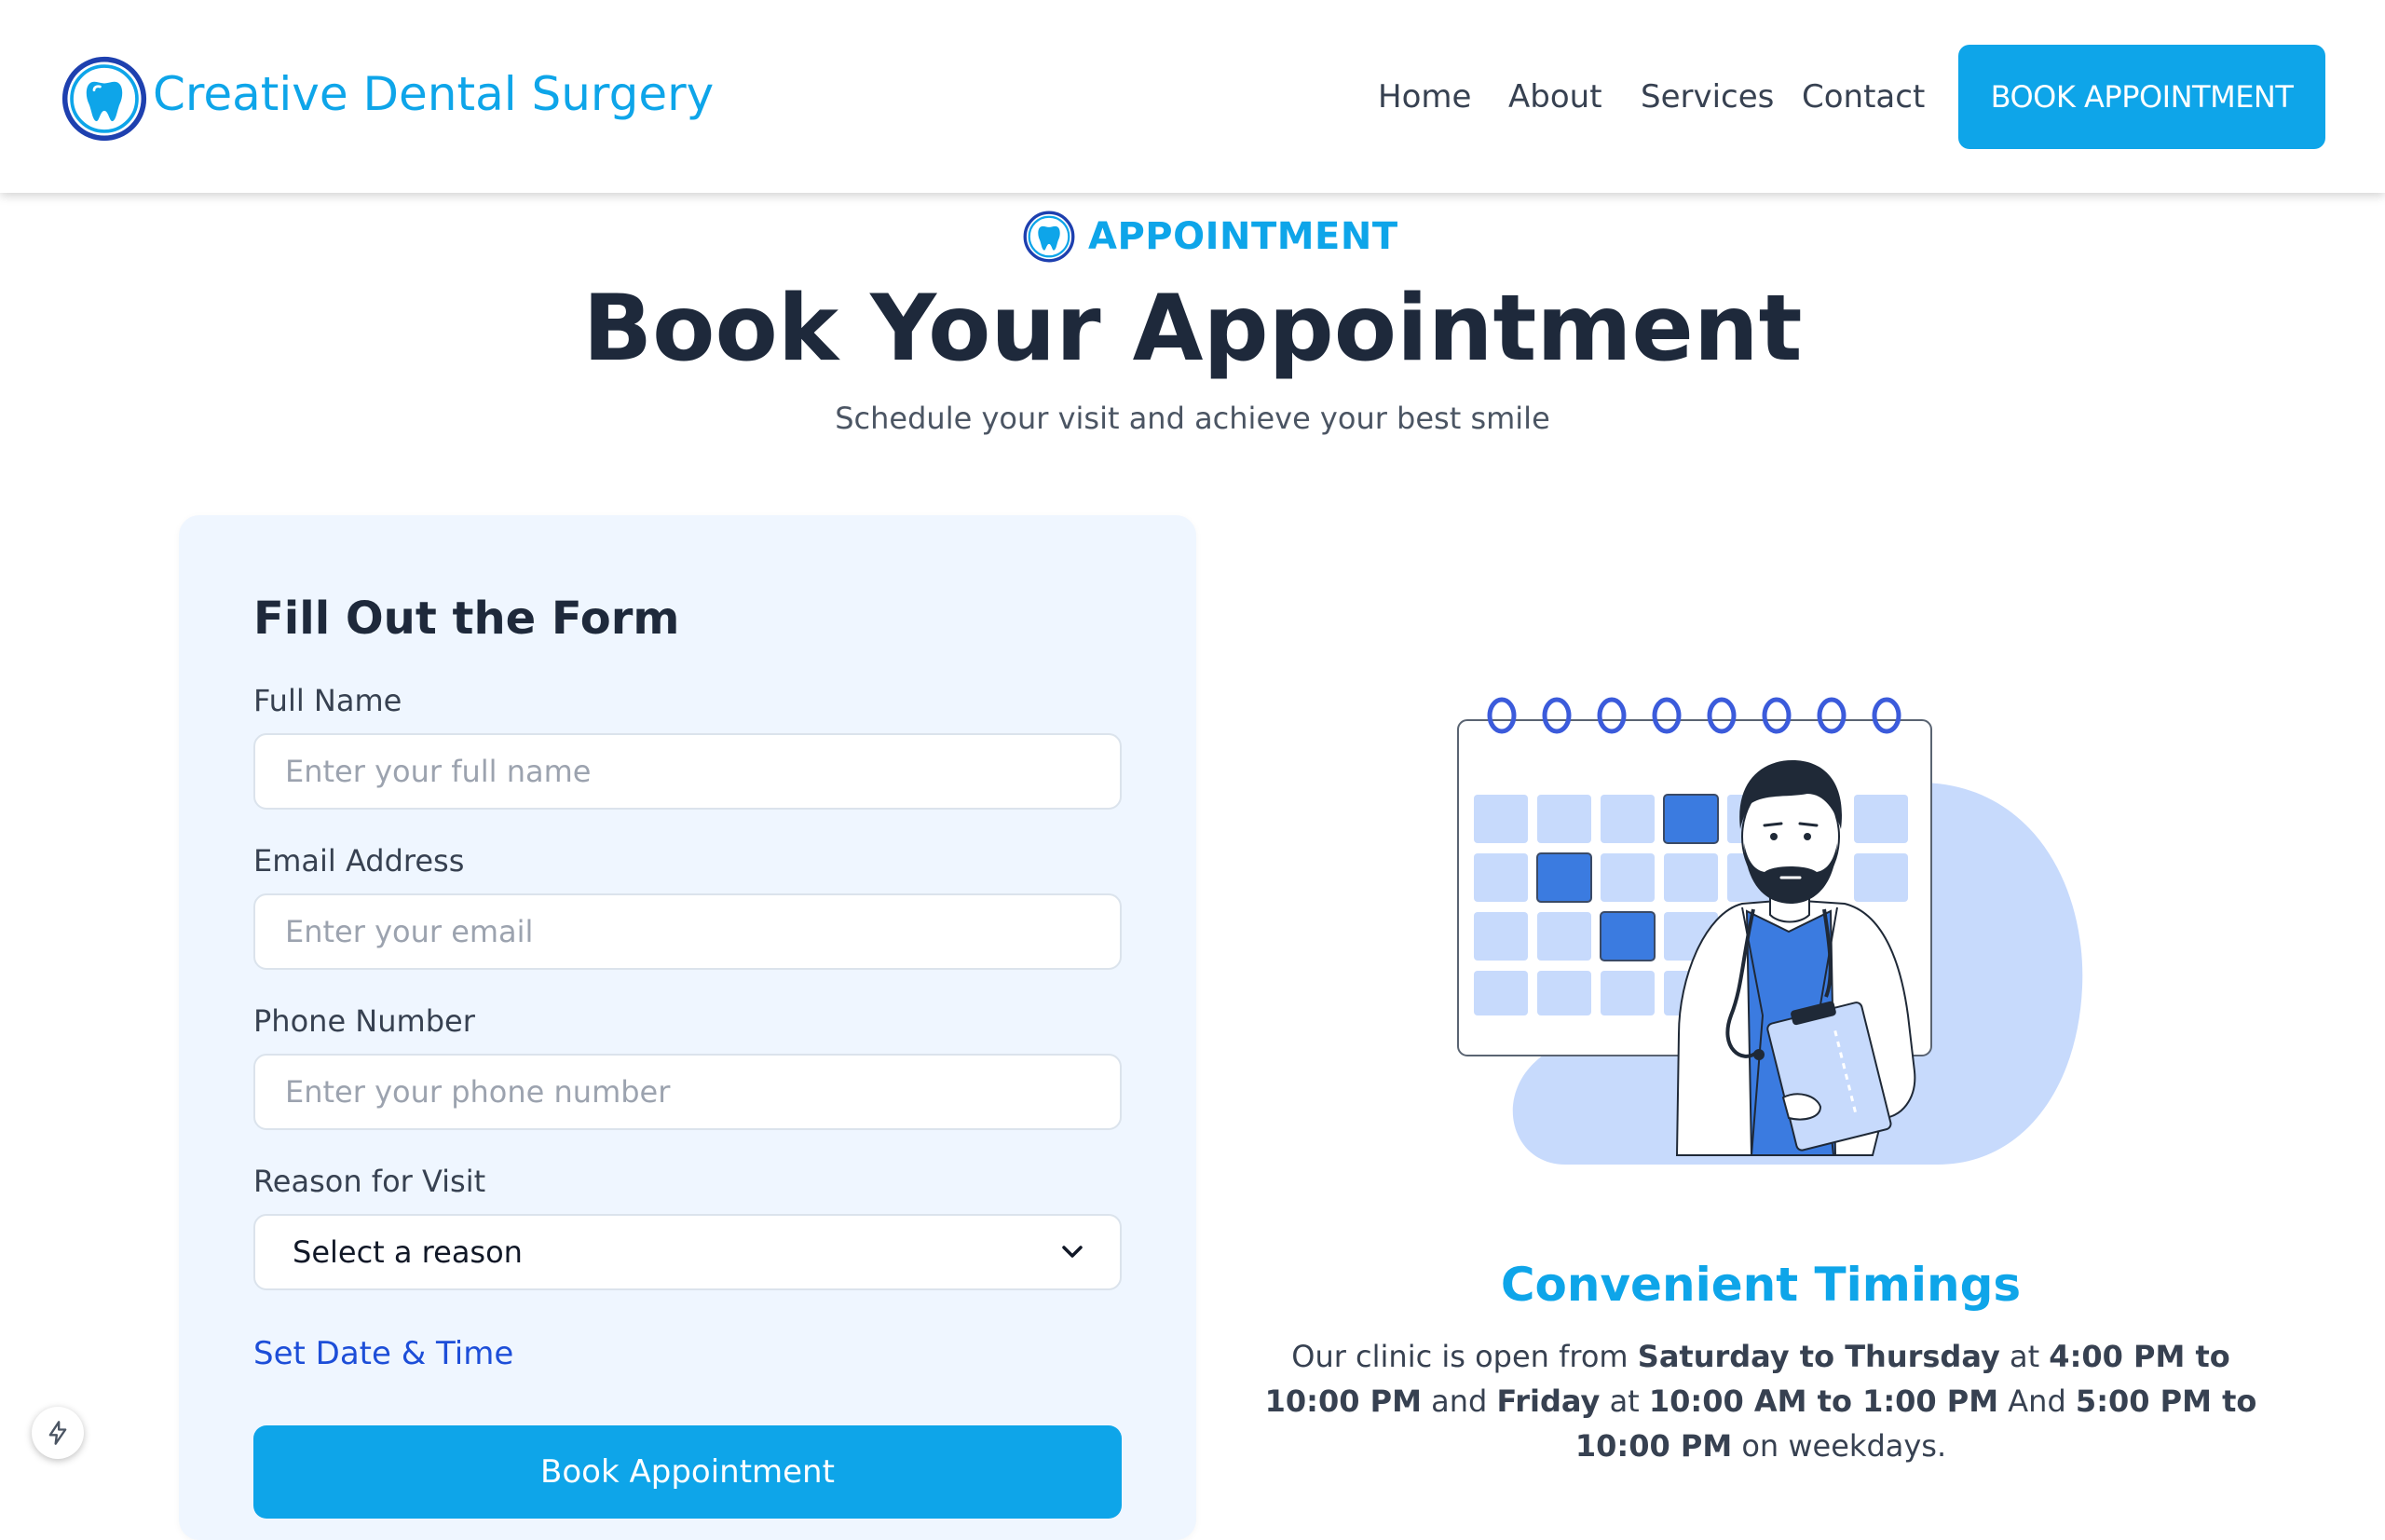  I want to click on nav-contact: Contact, so click(1863, 97).